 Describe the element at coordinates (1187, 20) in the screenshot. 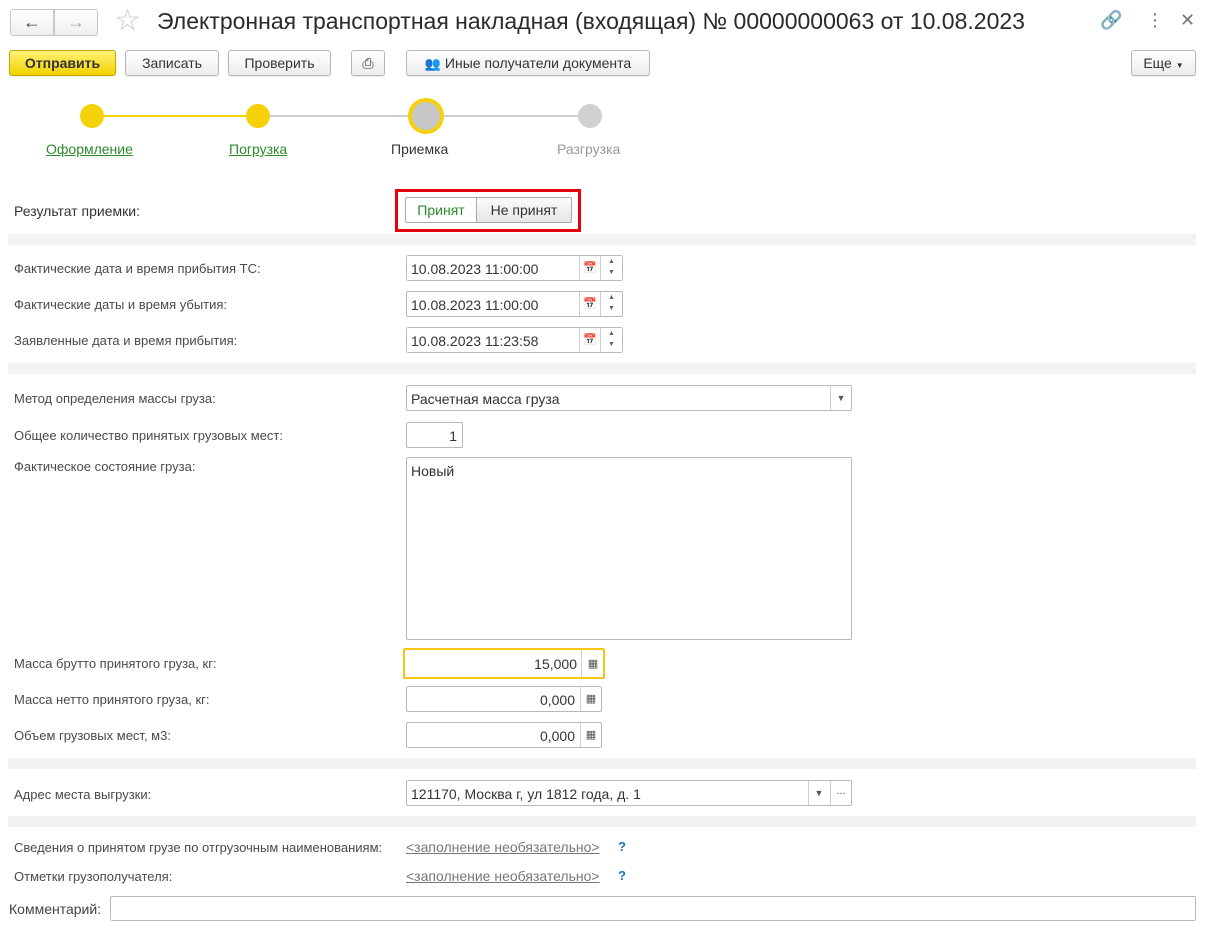

I see `close-icon: ✕` at that location.